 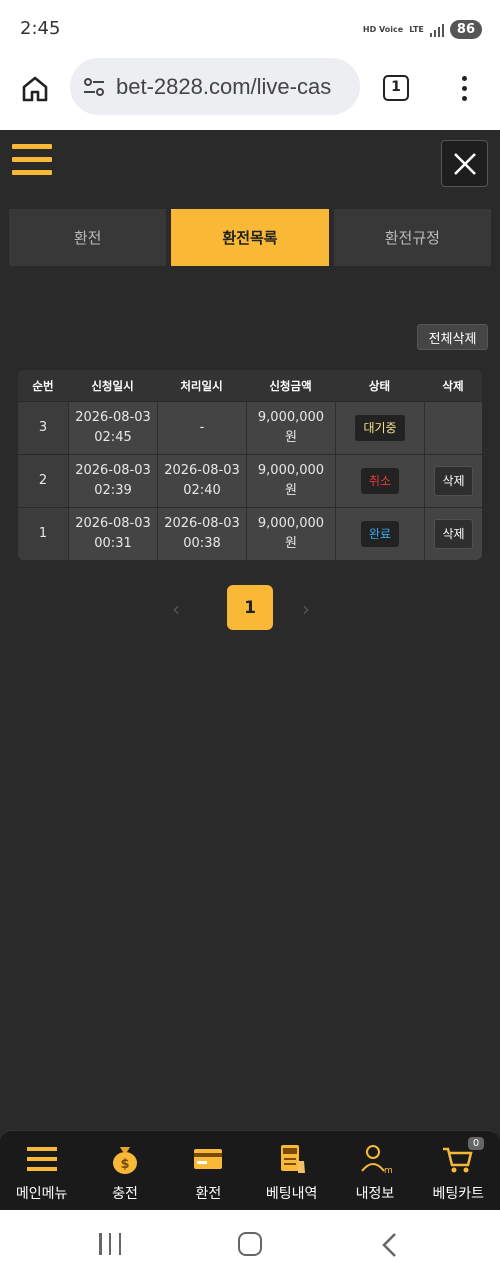 I want to click on table-row: 3 2026-08-03 02:45 - 9,000,000원 대기중, so click(x=250, y=427).